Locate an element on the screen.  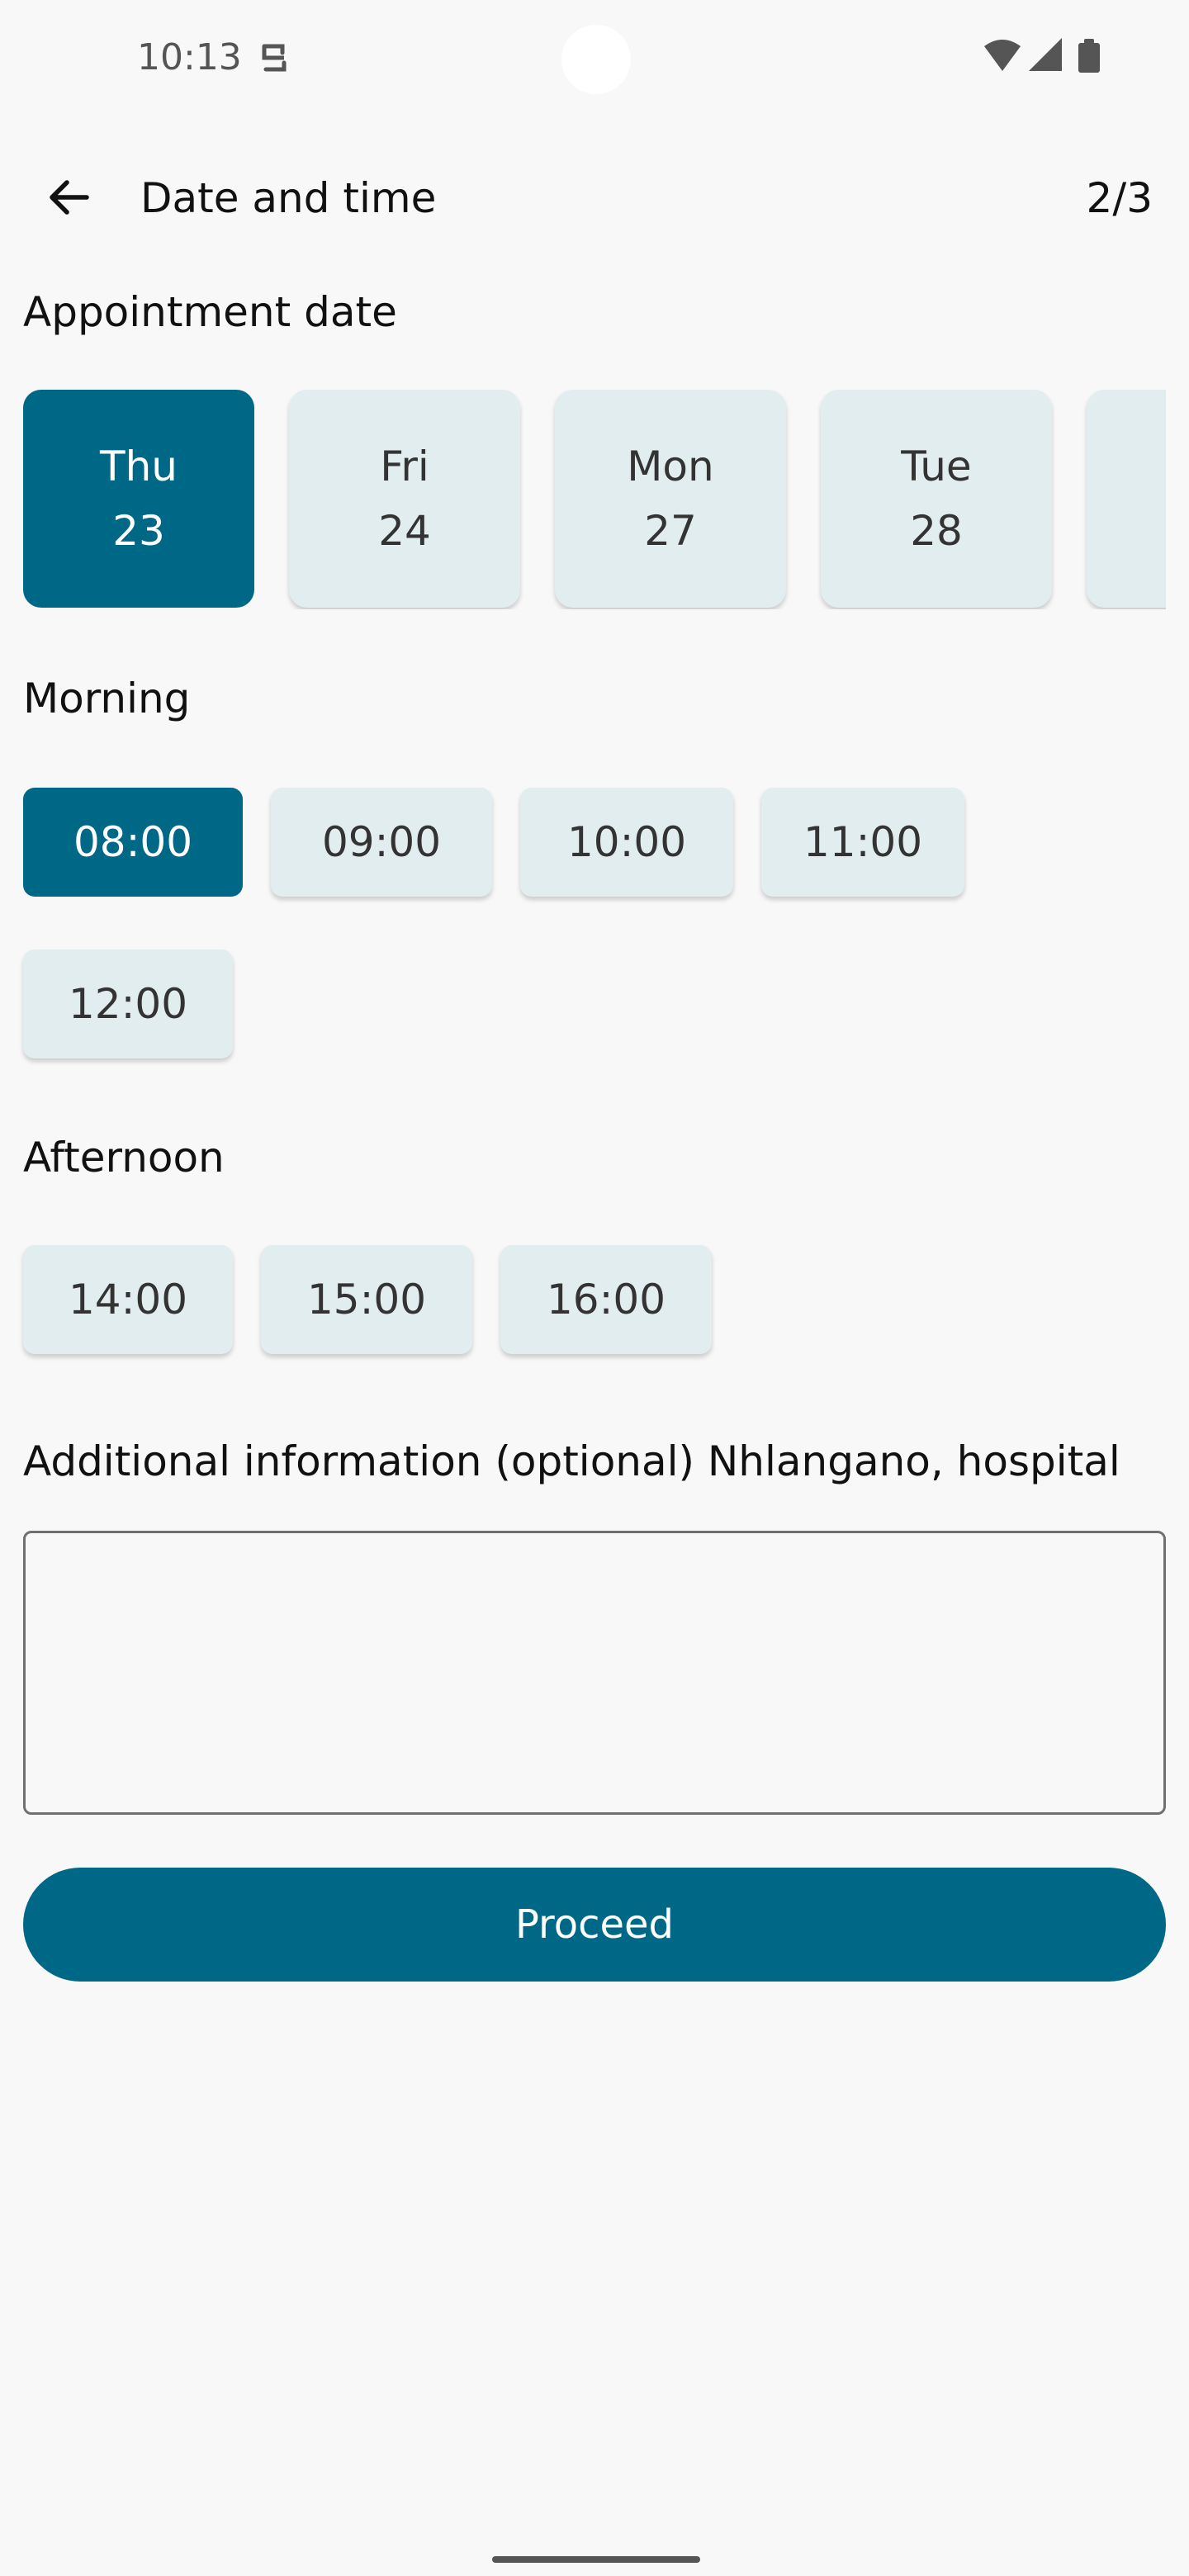
status-time: 10:13 is located at coordinates (189, 57).